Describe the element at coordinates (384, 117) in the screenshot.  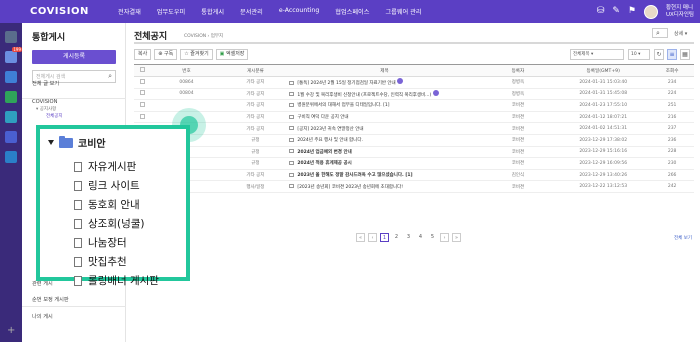
I see `row-title: 구비직 여덕 다운 공지 안내` at that location.